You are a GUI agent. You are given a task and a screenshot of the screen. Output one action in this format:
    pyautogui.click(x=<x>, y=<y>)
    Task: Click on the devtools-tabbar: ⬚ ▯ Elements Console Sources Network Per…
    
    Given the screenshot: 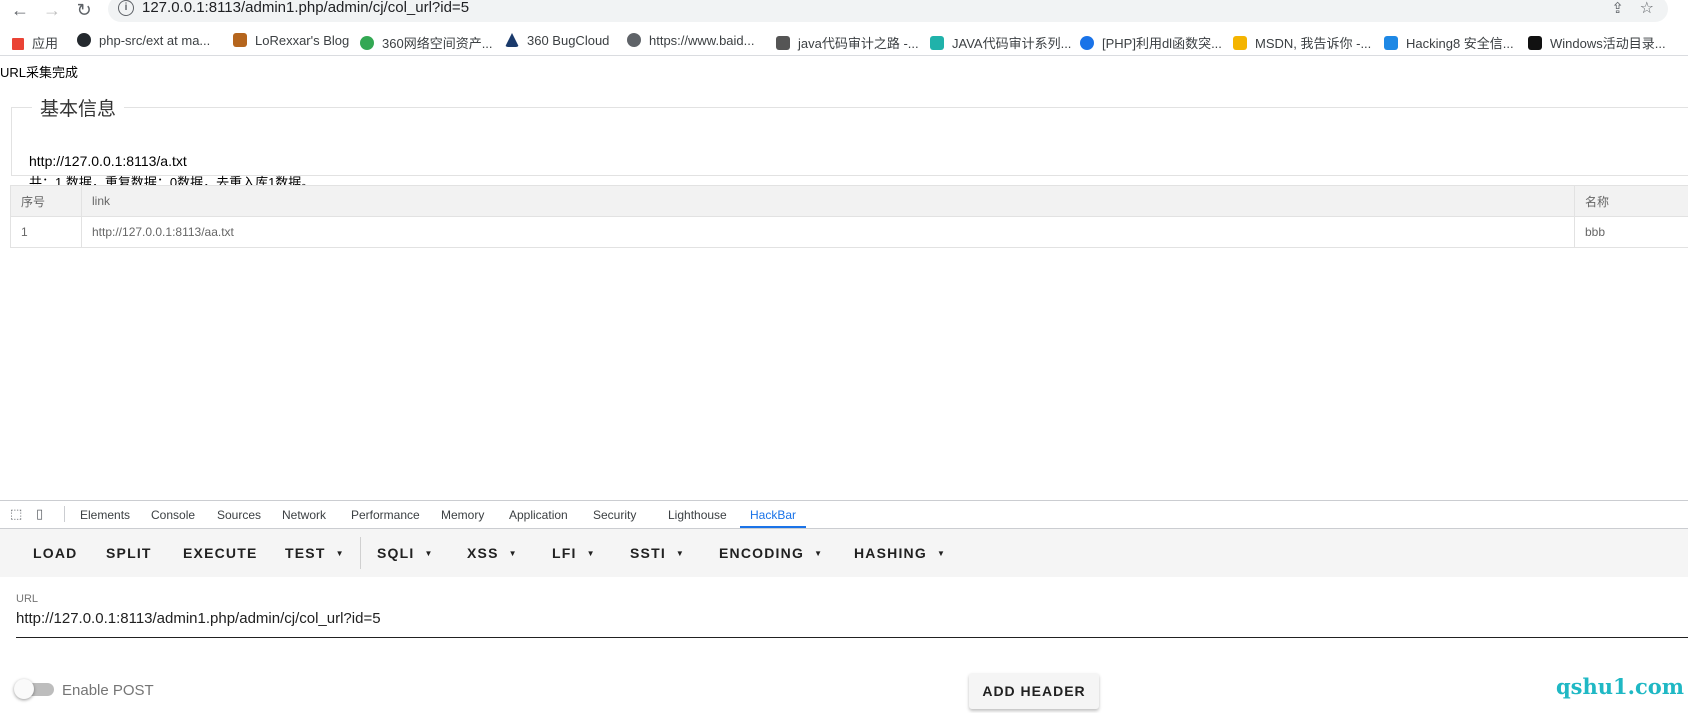 What is the action you would take?
    pyautogui.click(x=844, y=515)
    